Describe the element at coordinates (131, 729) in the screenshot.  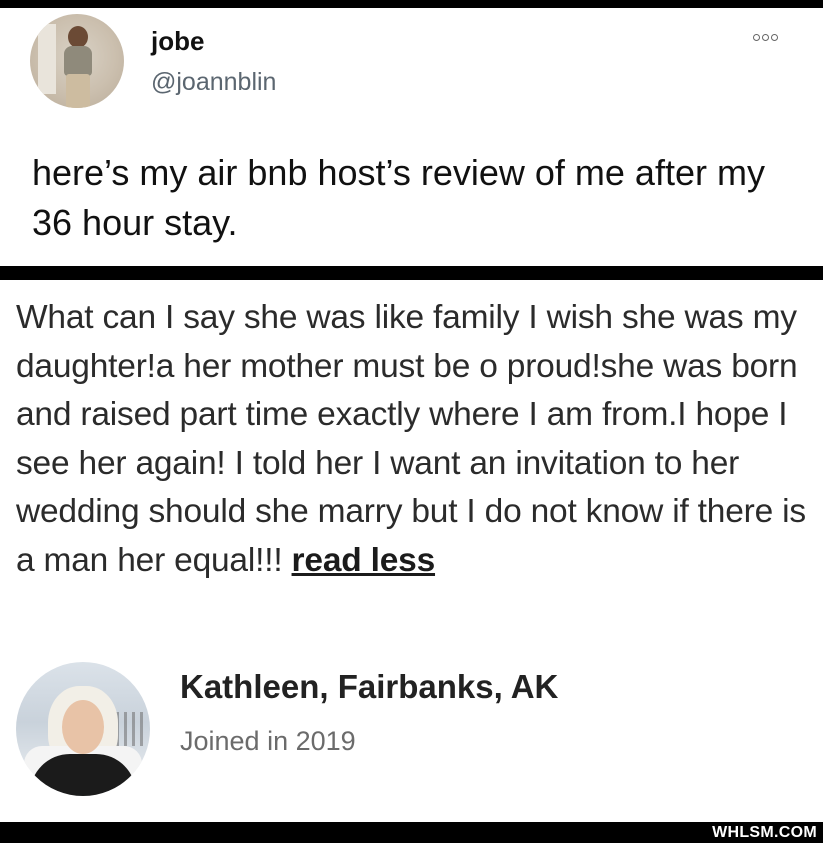
I see `avatar-background-railing` at that location.